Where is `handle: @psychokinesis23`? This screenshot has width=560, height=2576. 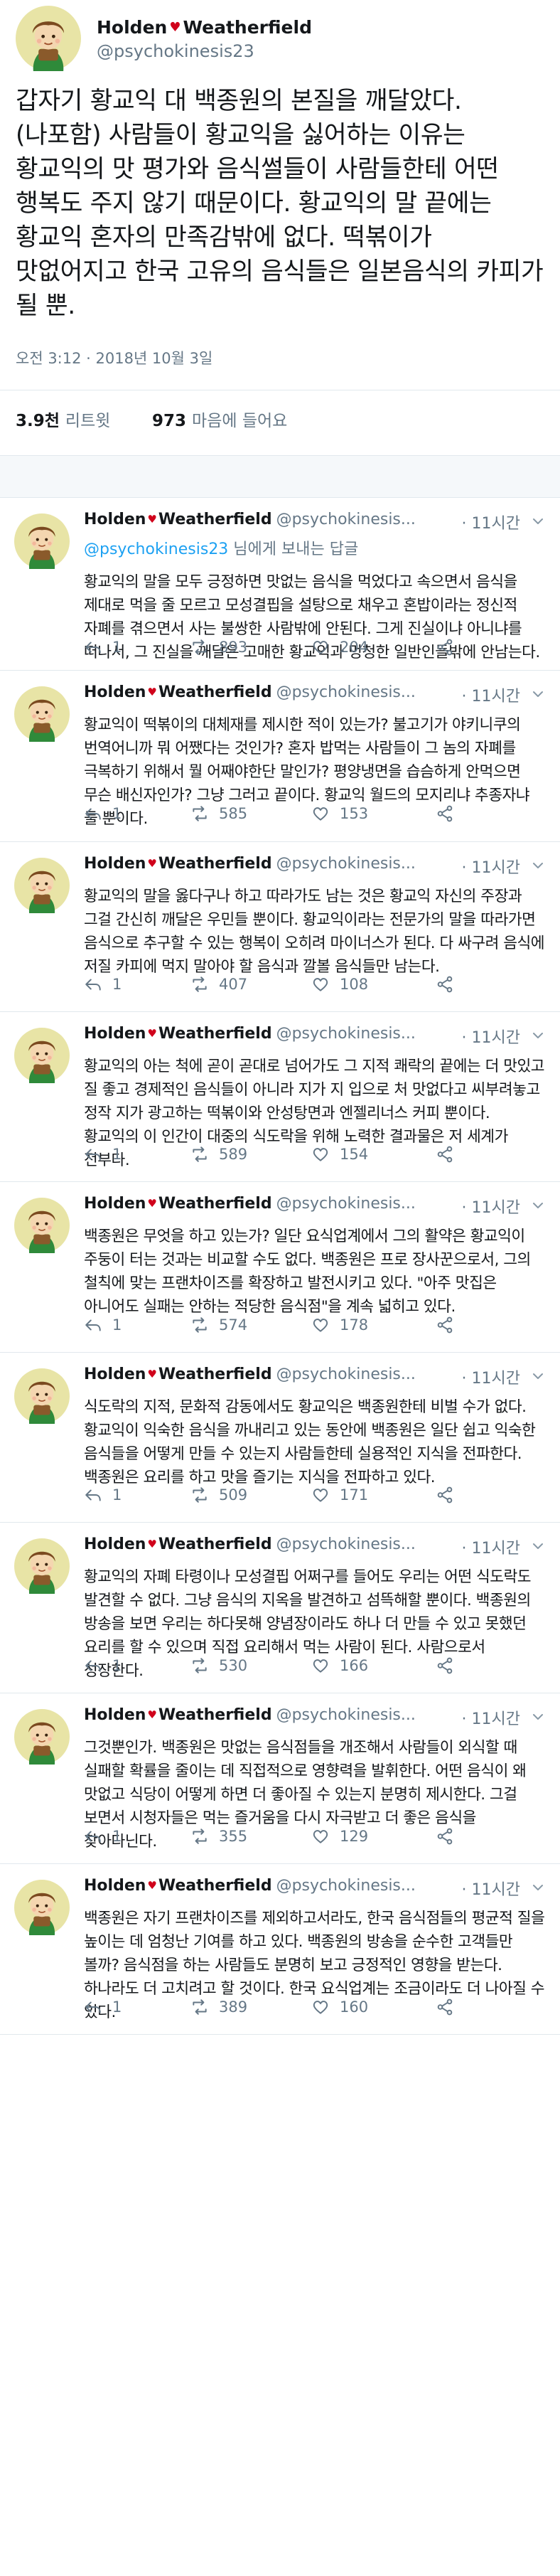
handle: @psychokinesis23 is located at coordinates (176, 51).